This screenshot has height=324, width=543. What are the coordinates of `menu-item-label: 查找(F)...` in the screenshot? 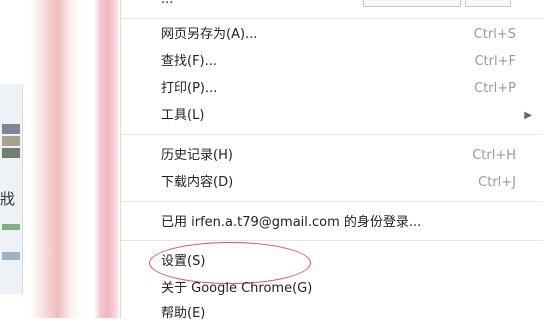 It's located at (189, 61).